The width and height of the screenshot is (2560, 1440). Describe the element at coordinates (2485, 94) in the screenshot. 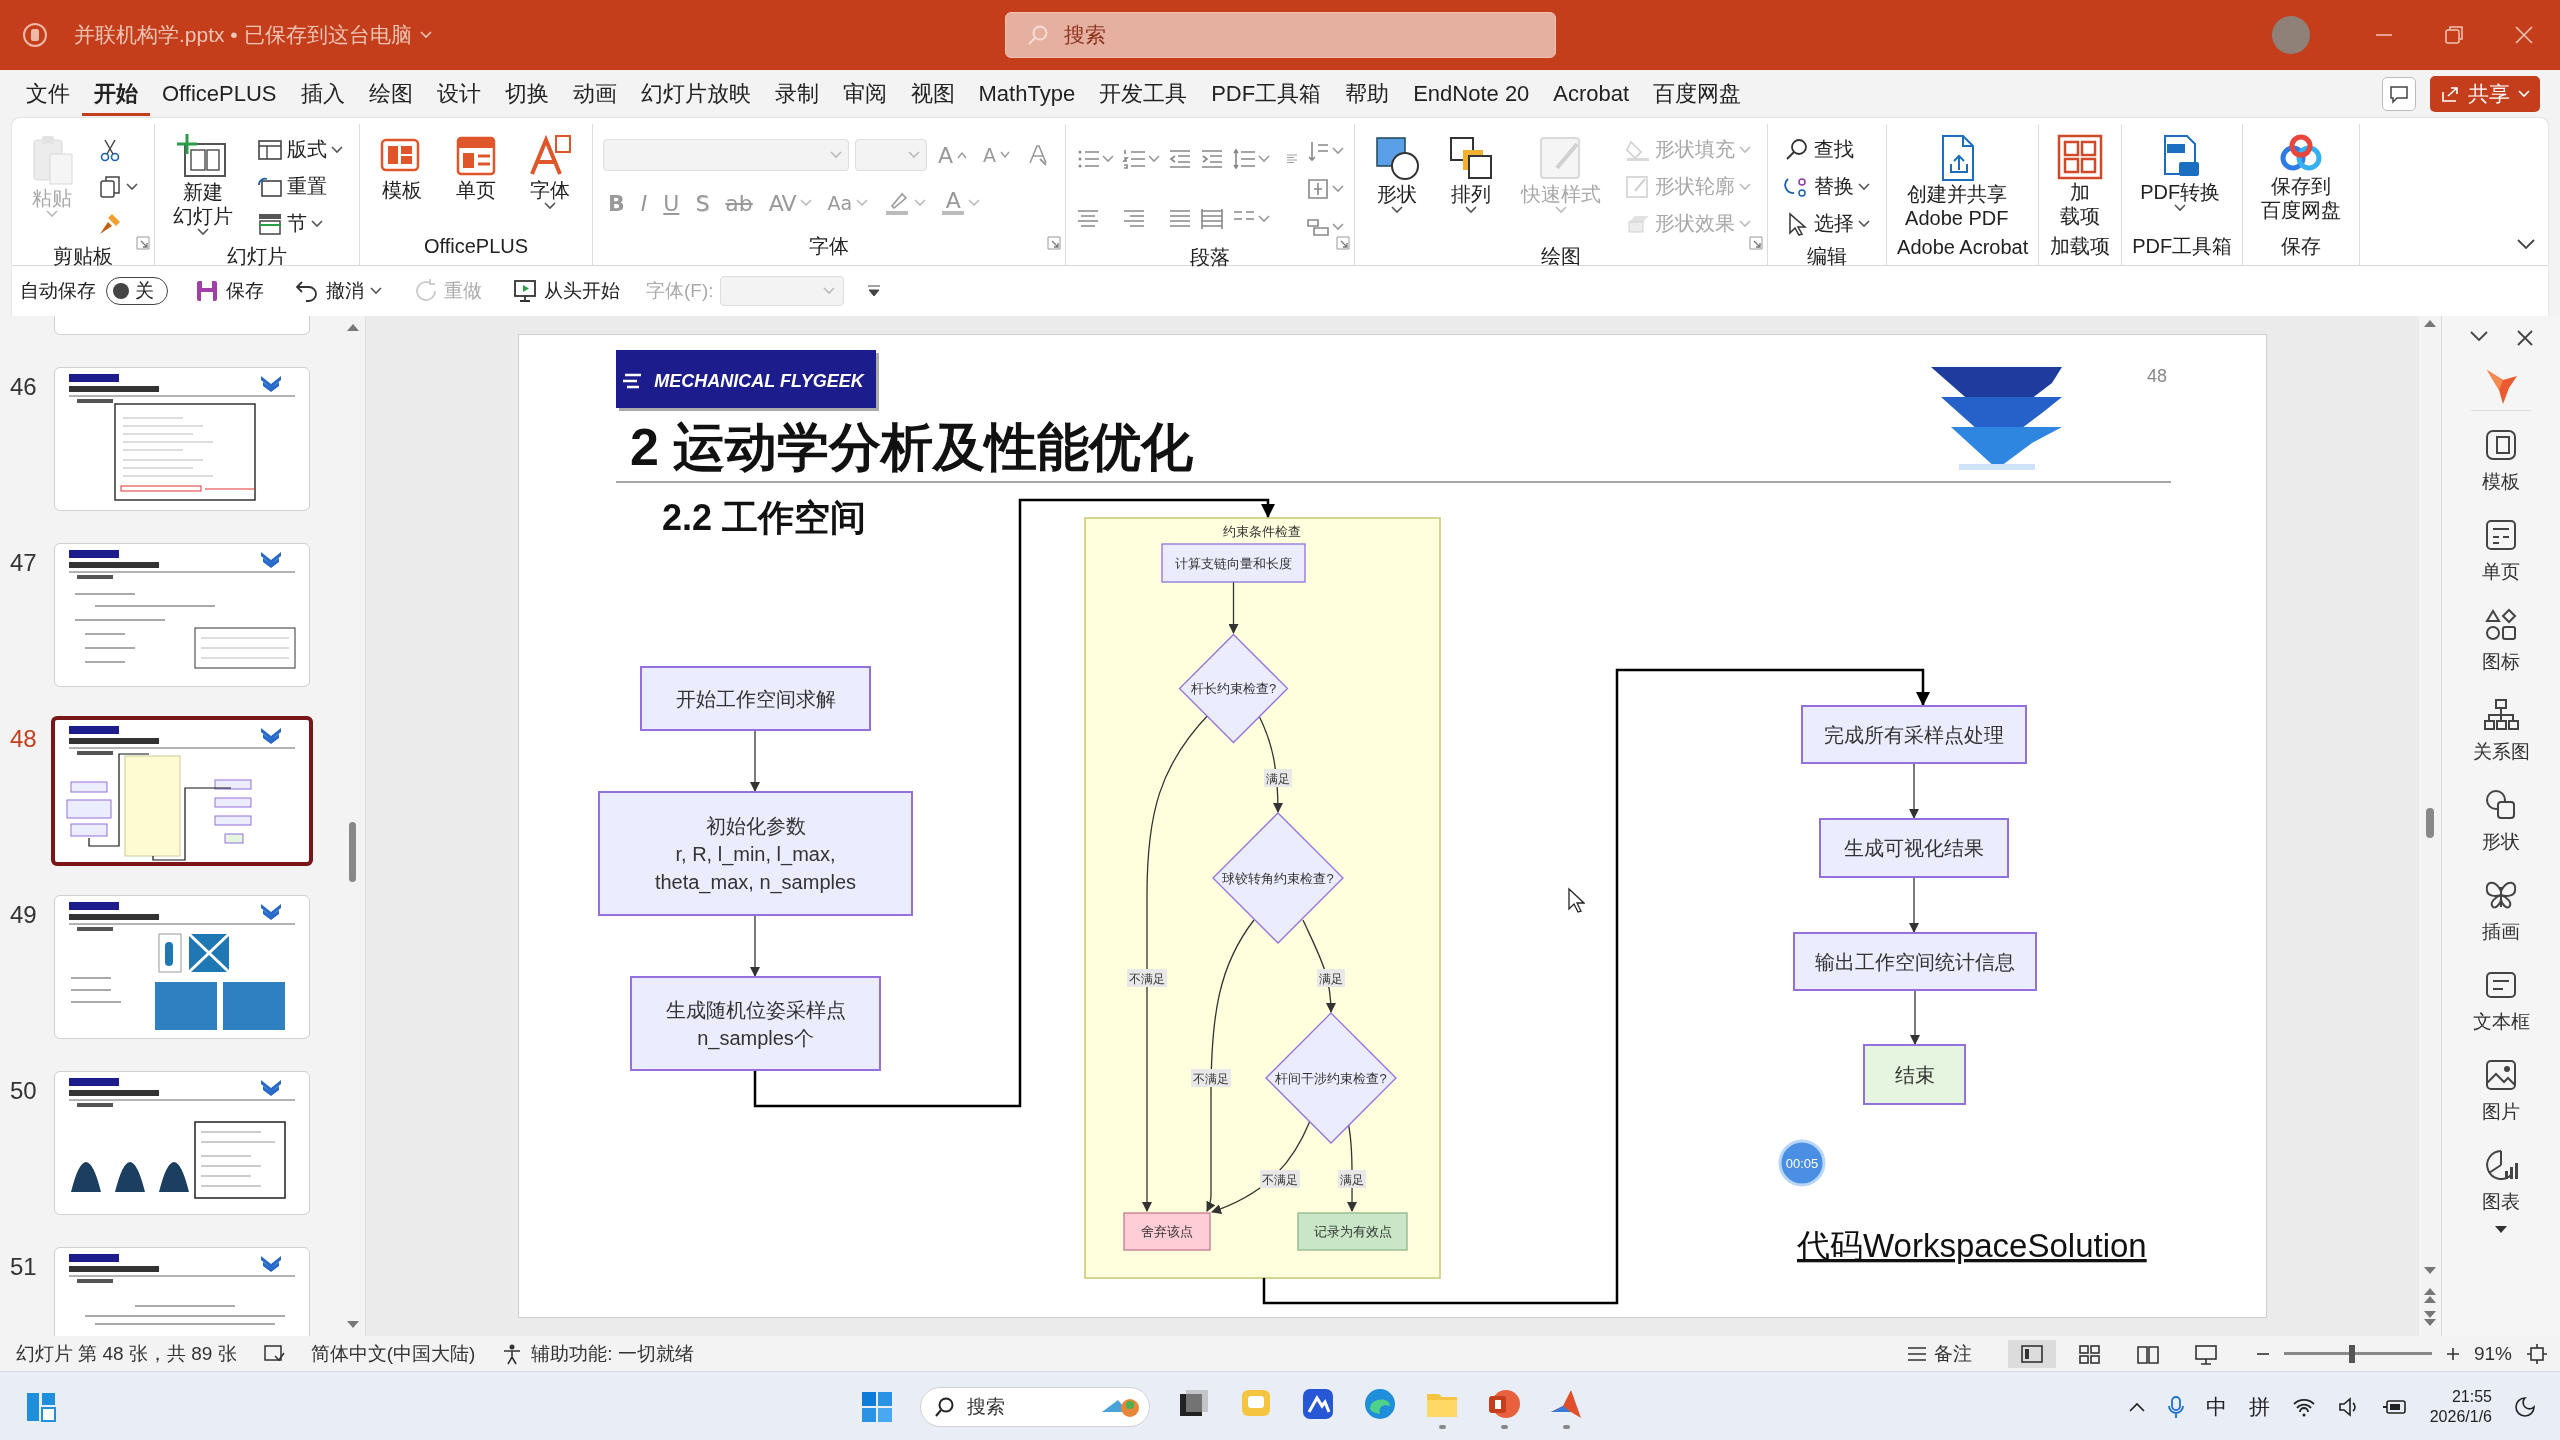

I see `share-button: 共享` at that location.